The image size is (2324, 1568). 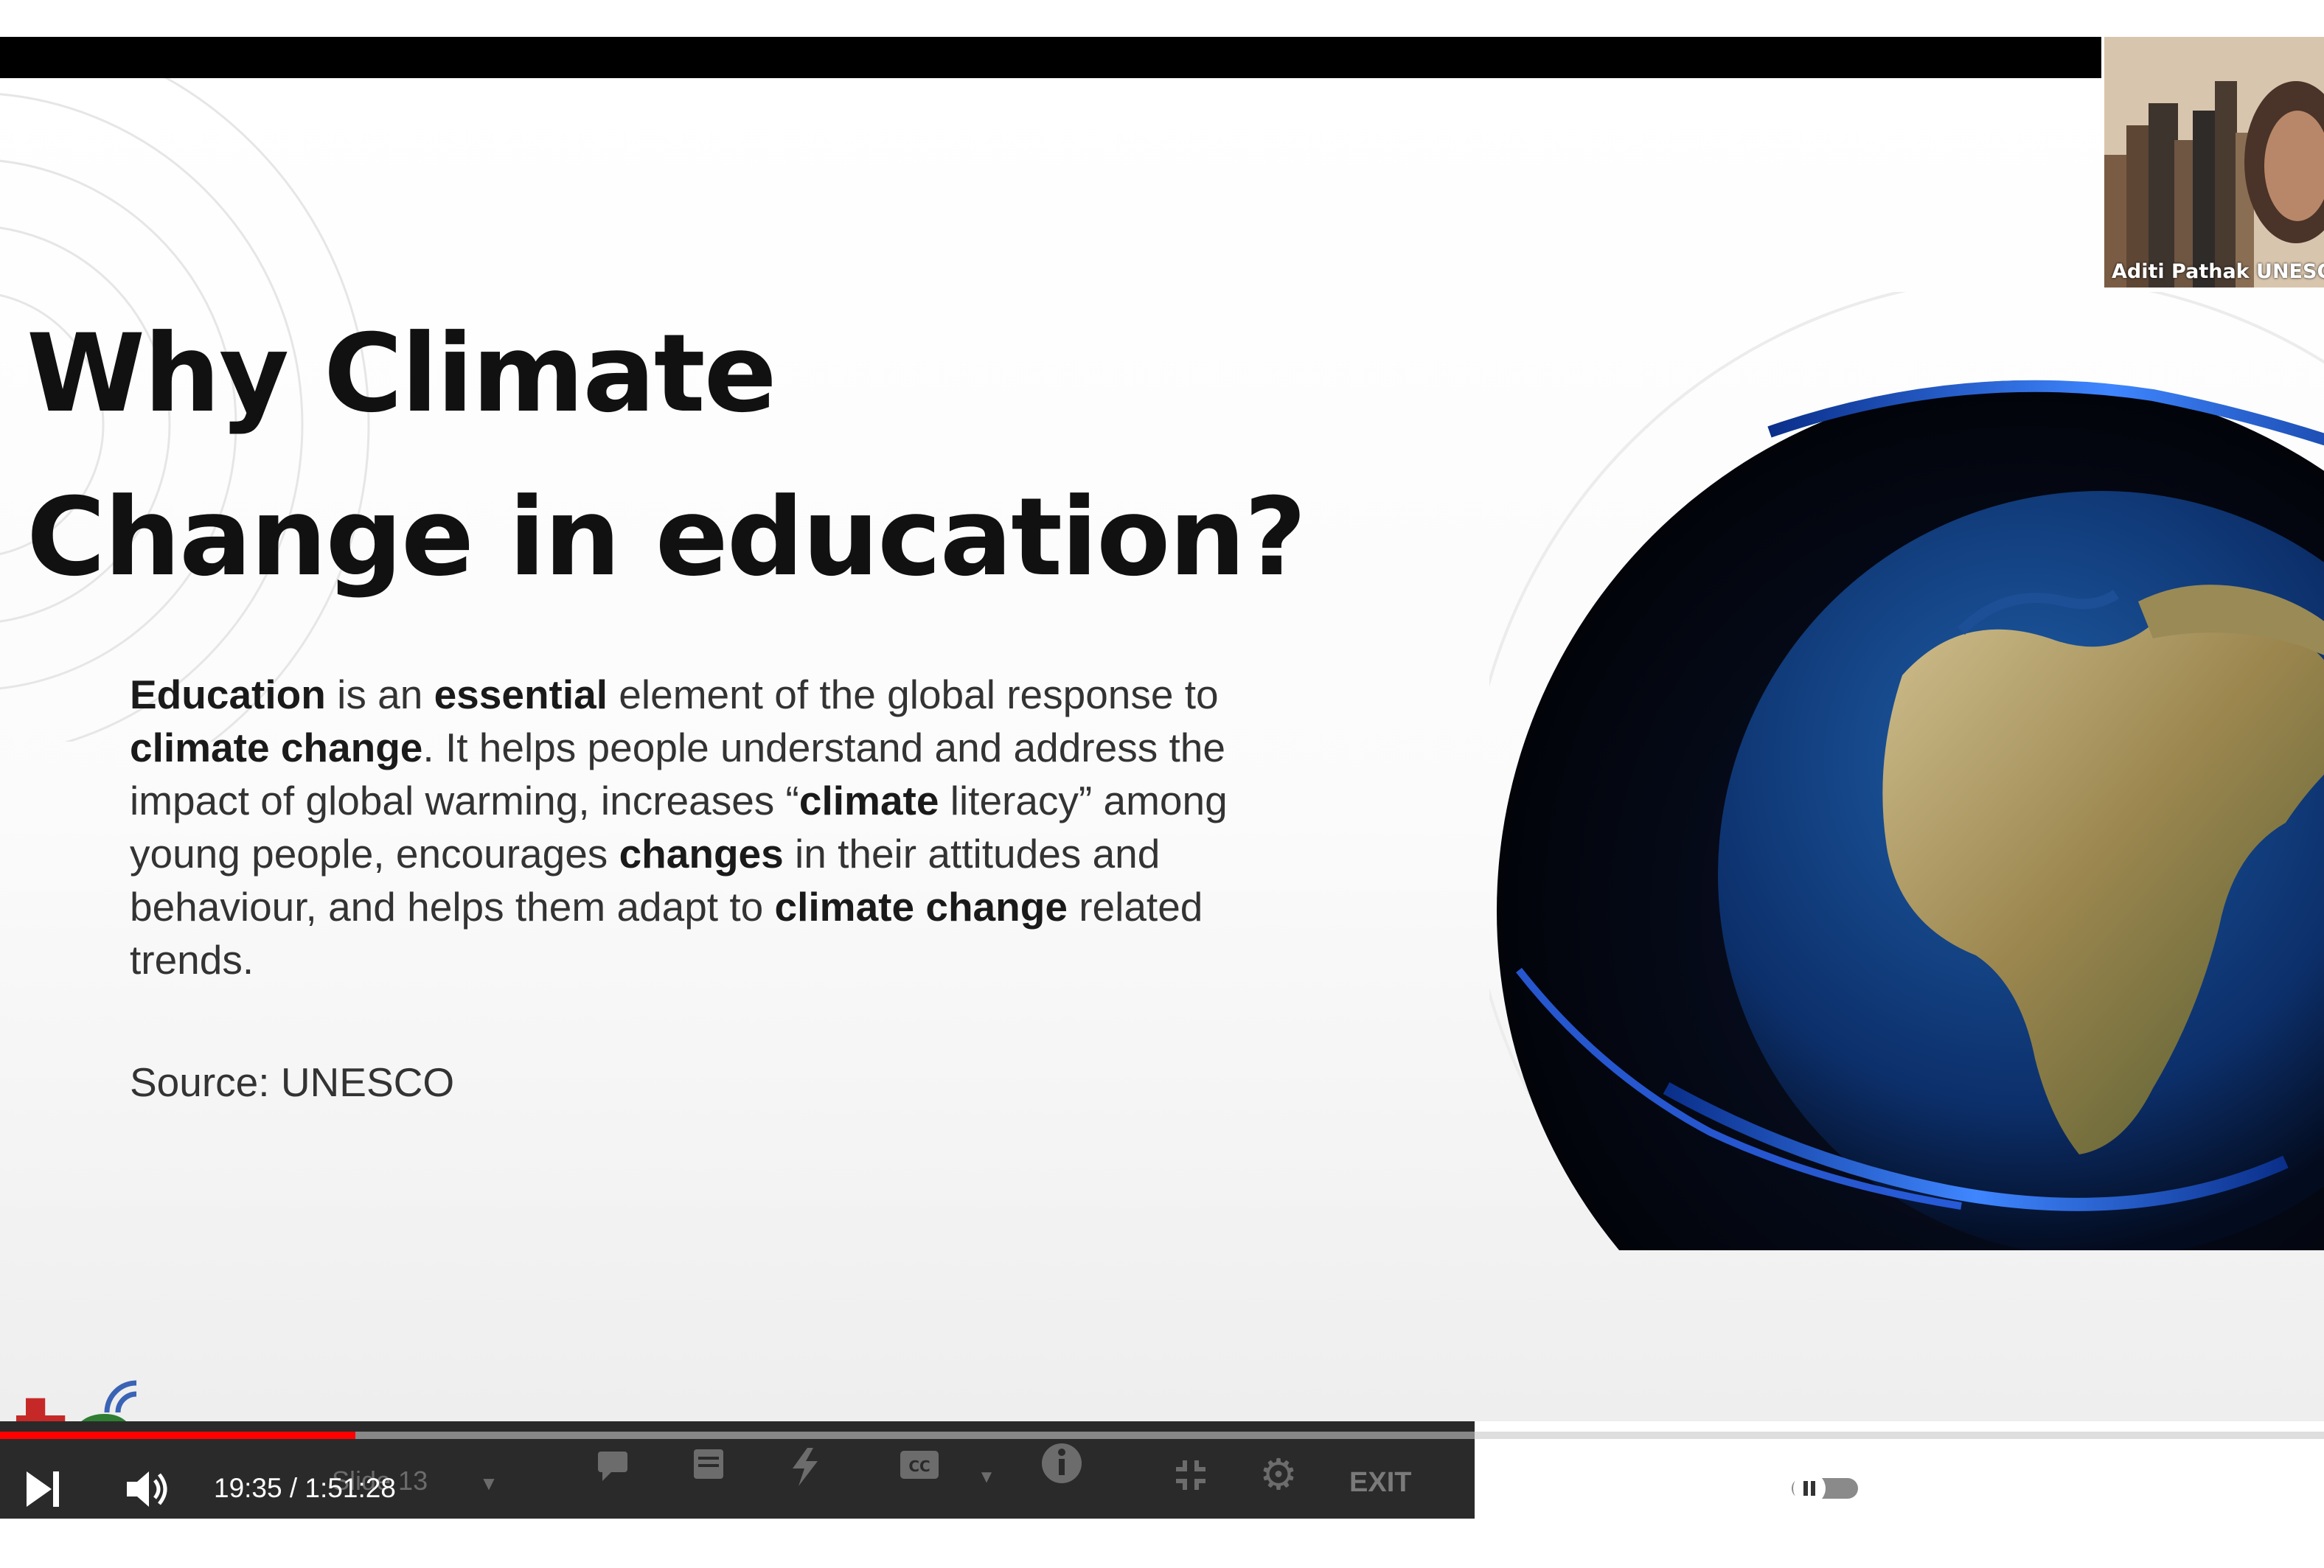 What do you see at coordinates (1050, 57) in the screenshot?
I see `video-top-letterbox` at bounding box center [1050, 57].